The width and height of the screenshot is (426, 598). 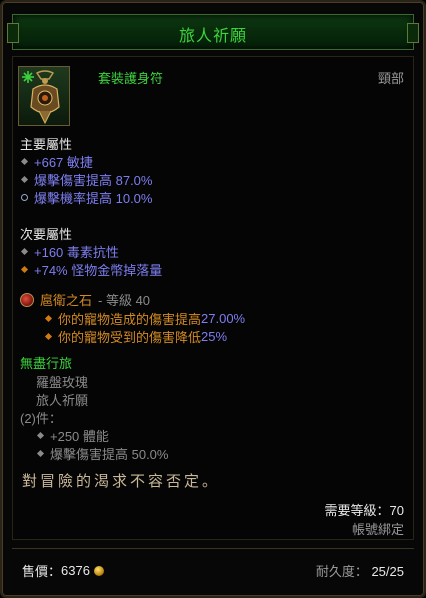 What do you see at coordinates (135, 336) in the screenshot?
I see `gem-effect: 你的寵物受到的傷害降低 25%` at bounding box center [135, 336].